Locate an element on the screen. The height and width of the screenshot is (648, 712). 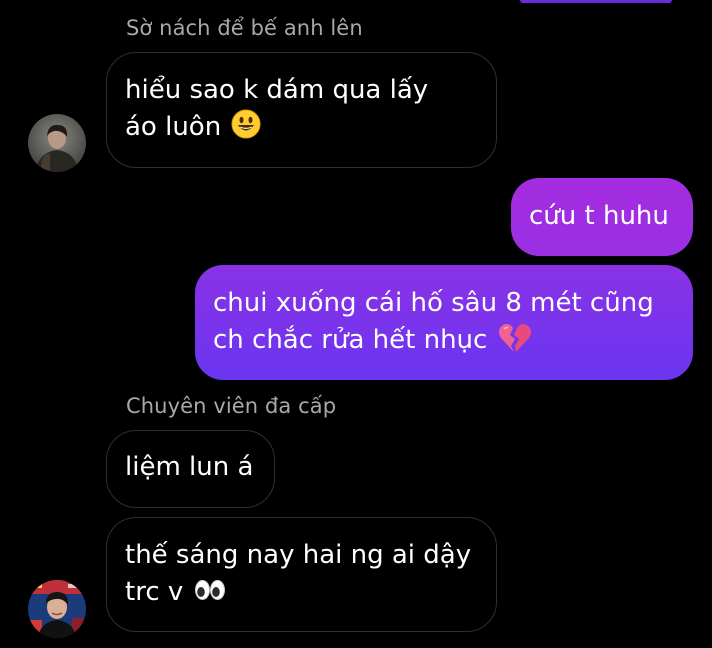
message-text: ch chắc rửa hết nhục is located at coordinates (350, 340).